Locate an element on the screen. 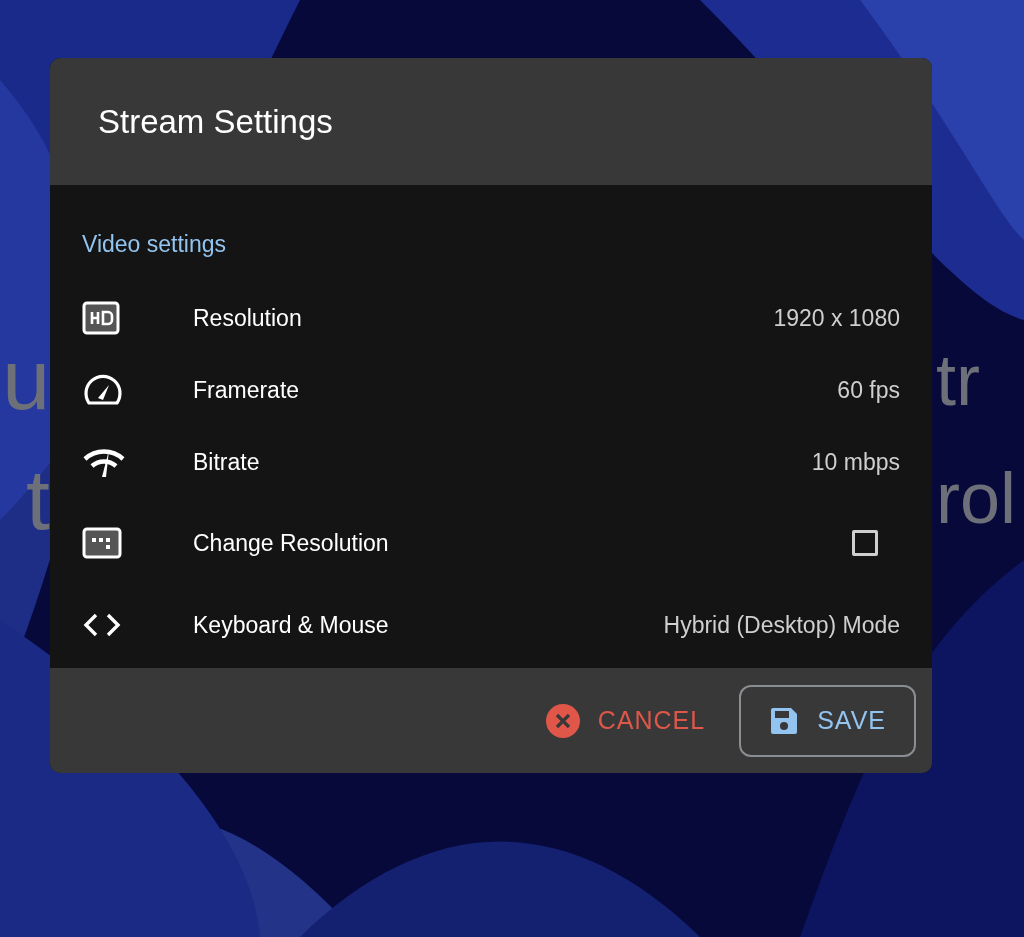 Image resolution: width=1024 pixels, height=937 pixels. background-text: u is located at coordinates (26, 379).